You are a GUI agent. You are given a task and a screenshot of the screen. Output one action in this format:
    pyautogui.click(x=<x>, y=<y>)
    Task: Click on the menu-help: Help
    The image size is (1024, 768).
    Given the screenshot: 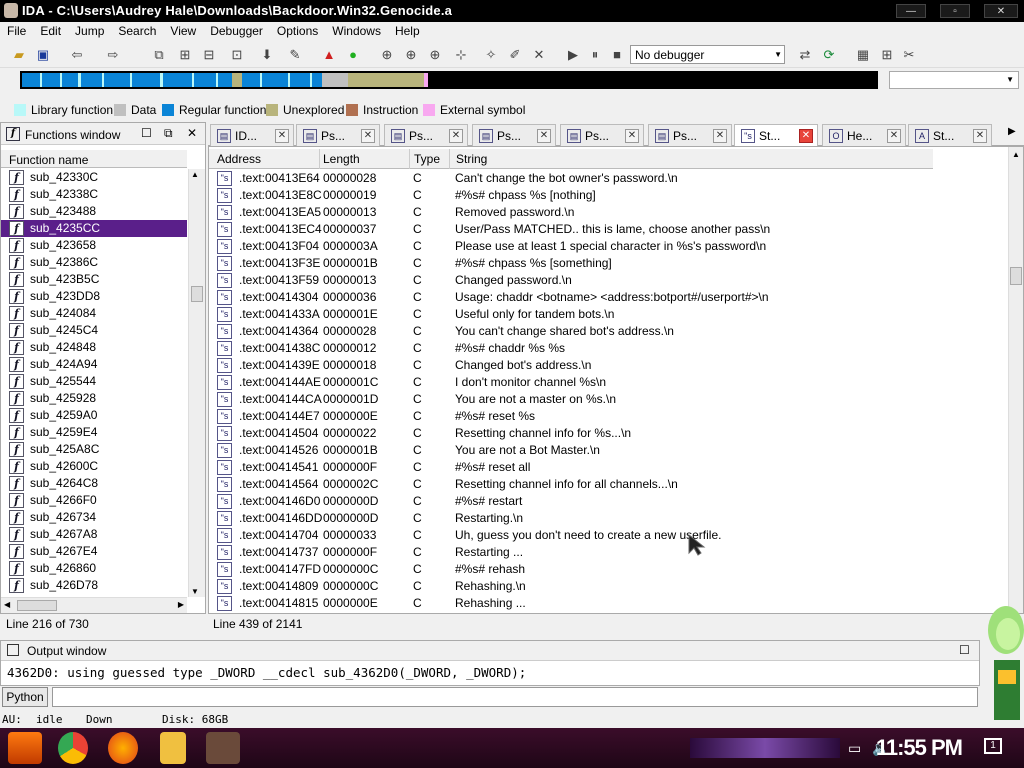 What is the action you would take?
    pyautogui.click(x=407, y=30)
    